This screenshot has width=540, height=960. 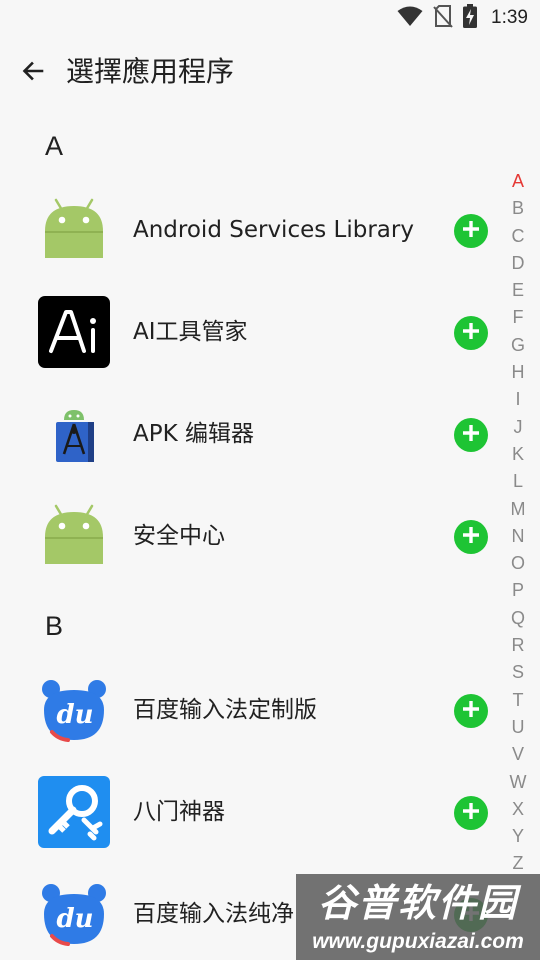 What do you see at coordinates (518, 208) in the screenshot?
I see `index-letter-b: B` at bounding box center [518, 208].